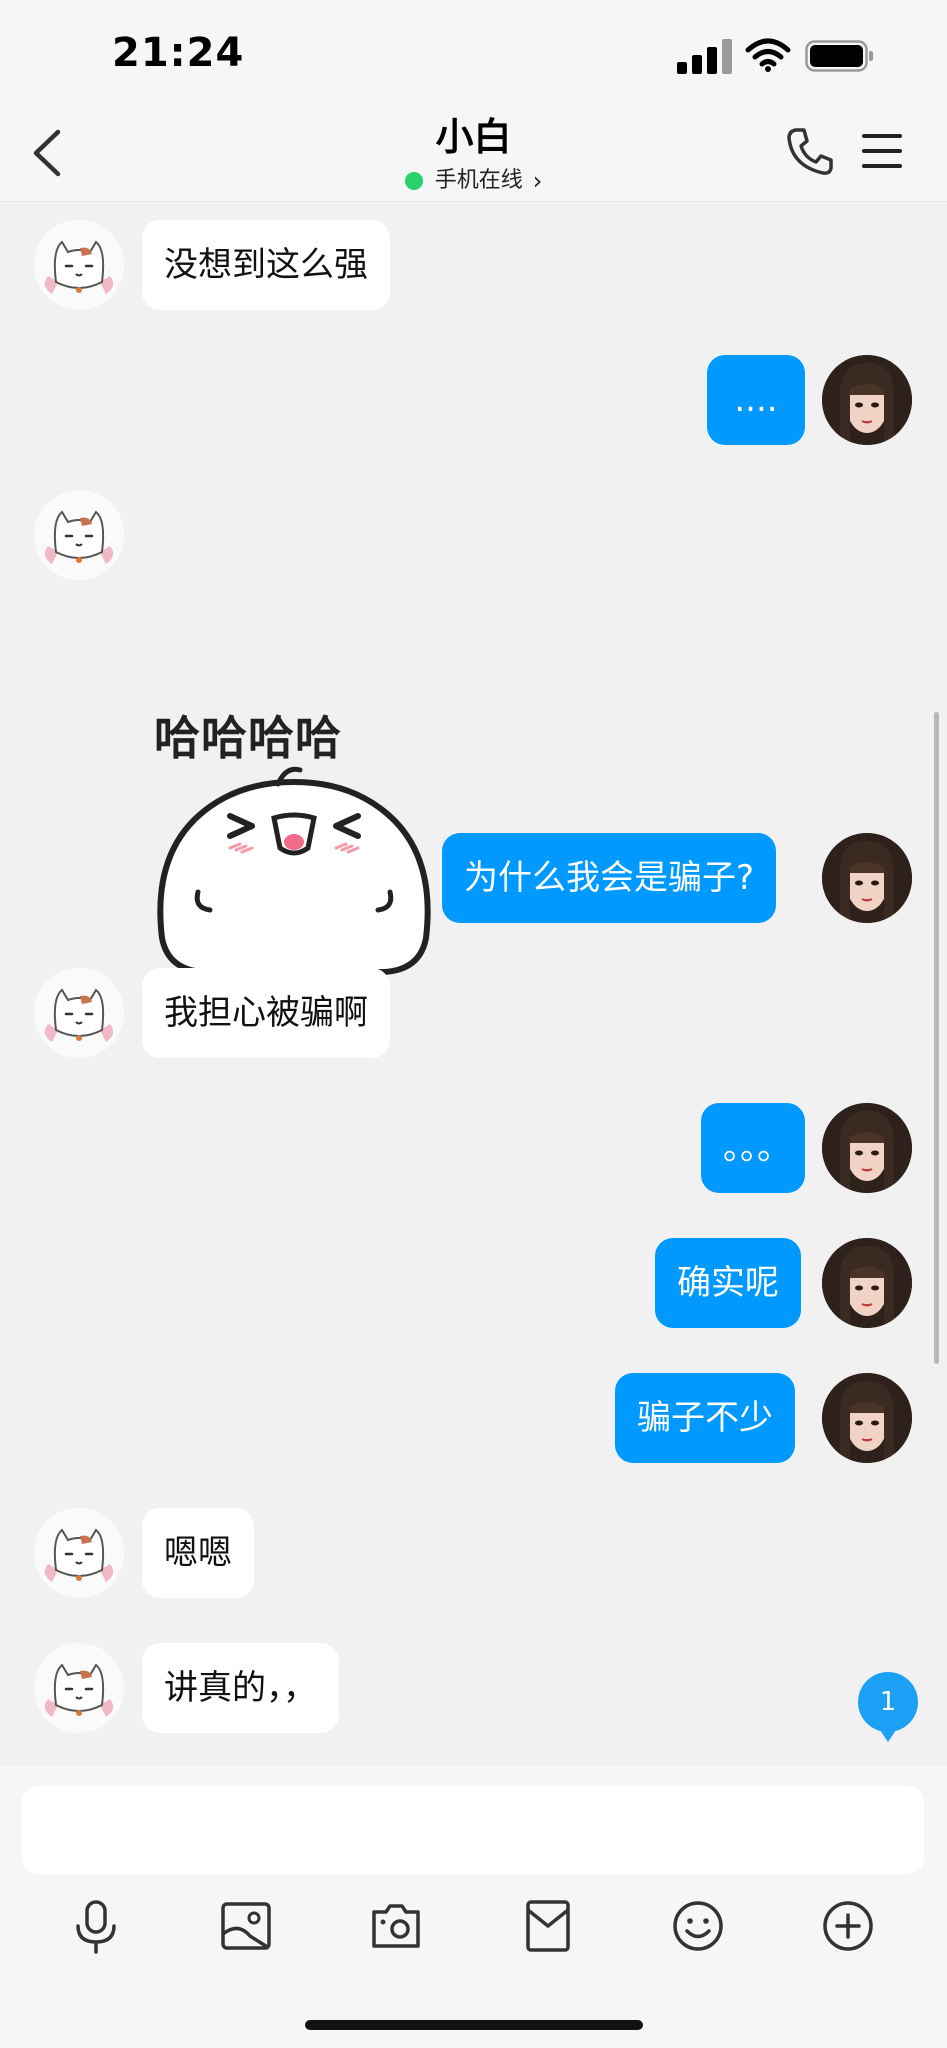 This screenshot has width=947, height=2048. What do you see at coordinates (240, 1688) in the screenshot?
I see `incoming-message-bubble: 讲真的，，` at bounding box center [240, 1688].